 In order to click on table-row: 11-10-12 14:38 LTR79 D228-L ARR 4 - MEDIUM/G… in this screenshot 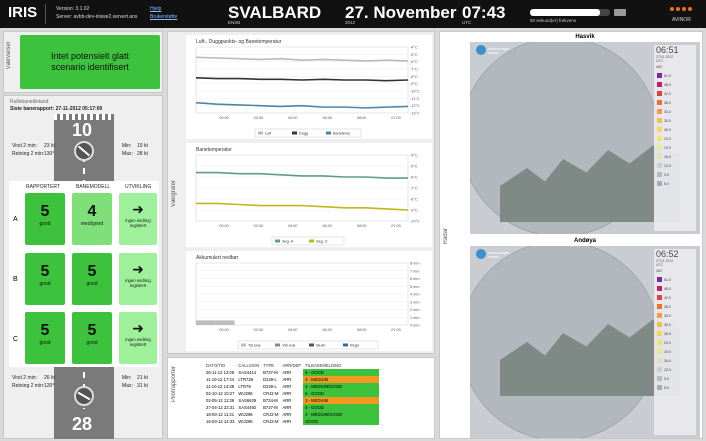, I will do `click(292, 386)`.